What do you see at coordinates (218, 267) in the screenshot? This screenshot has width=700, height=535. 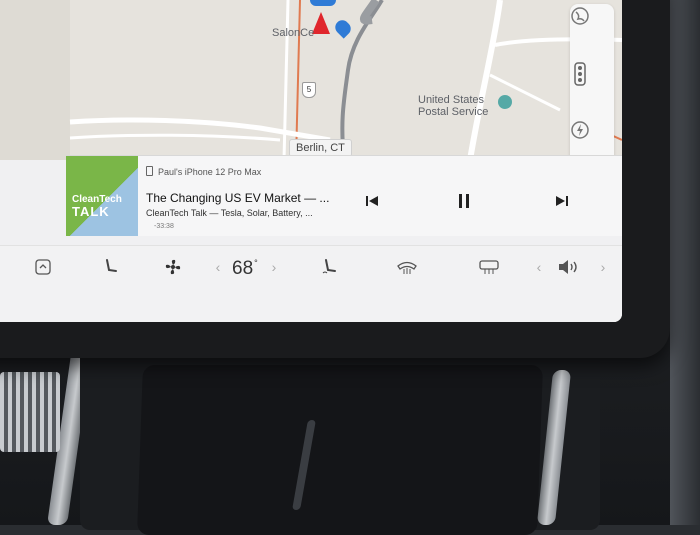 I see `temp-down-button: ‹` at bounding box center [218, 267].